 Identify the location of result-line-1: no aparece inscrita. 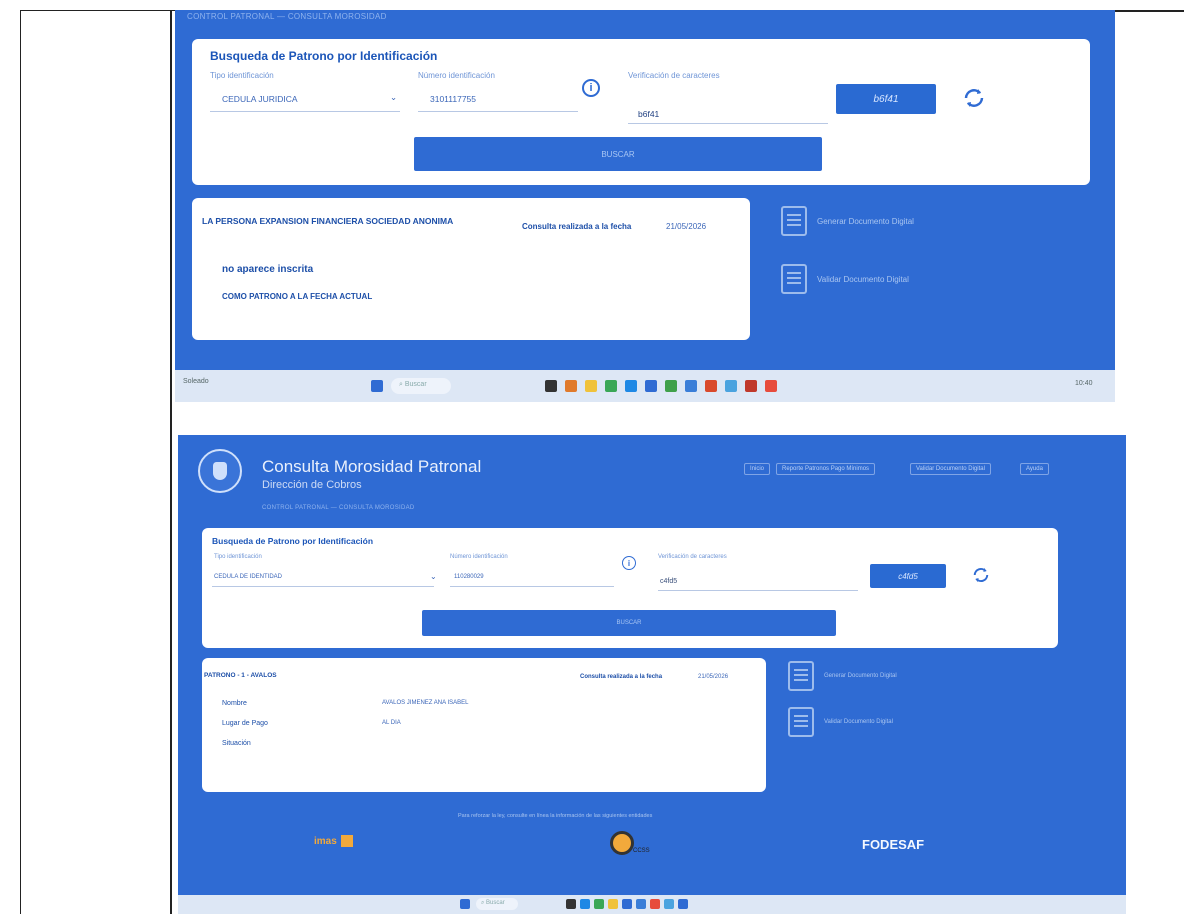
(268, 269).